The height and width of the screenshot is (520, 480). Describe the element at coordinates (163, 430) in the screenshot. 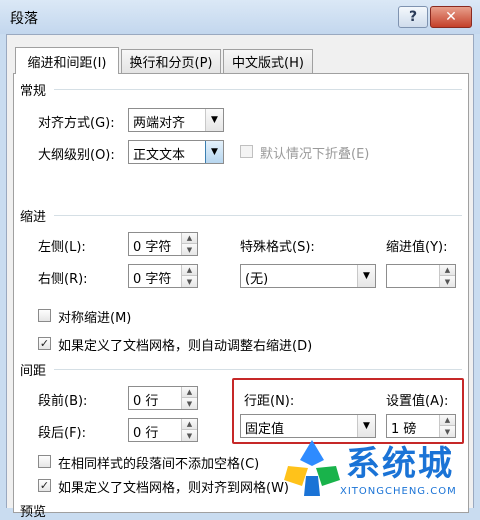

I see `spacing-after-spinner: 0 行 ▲ ▼` at that location.